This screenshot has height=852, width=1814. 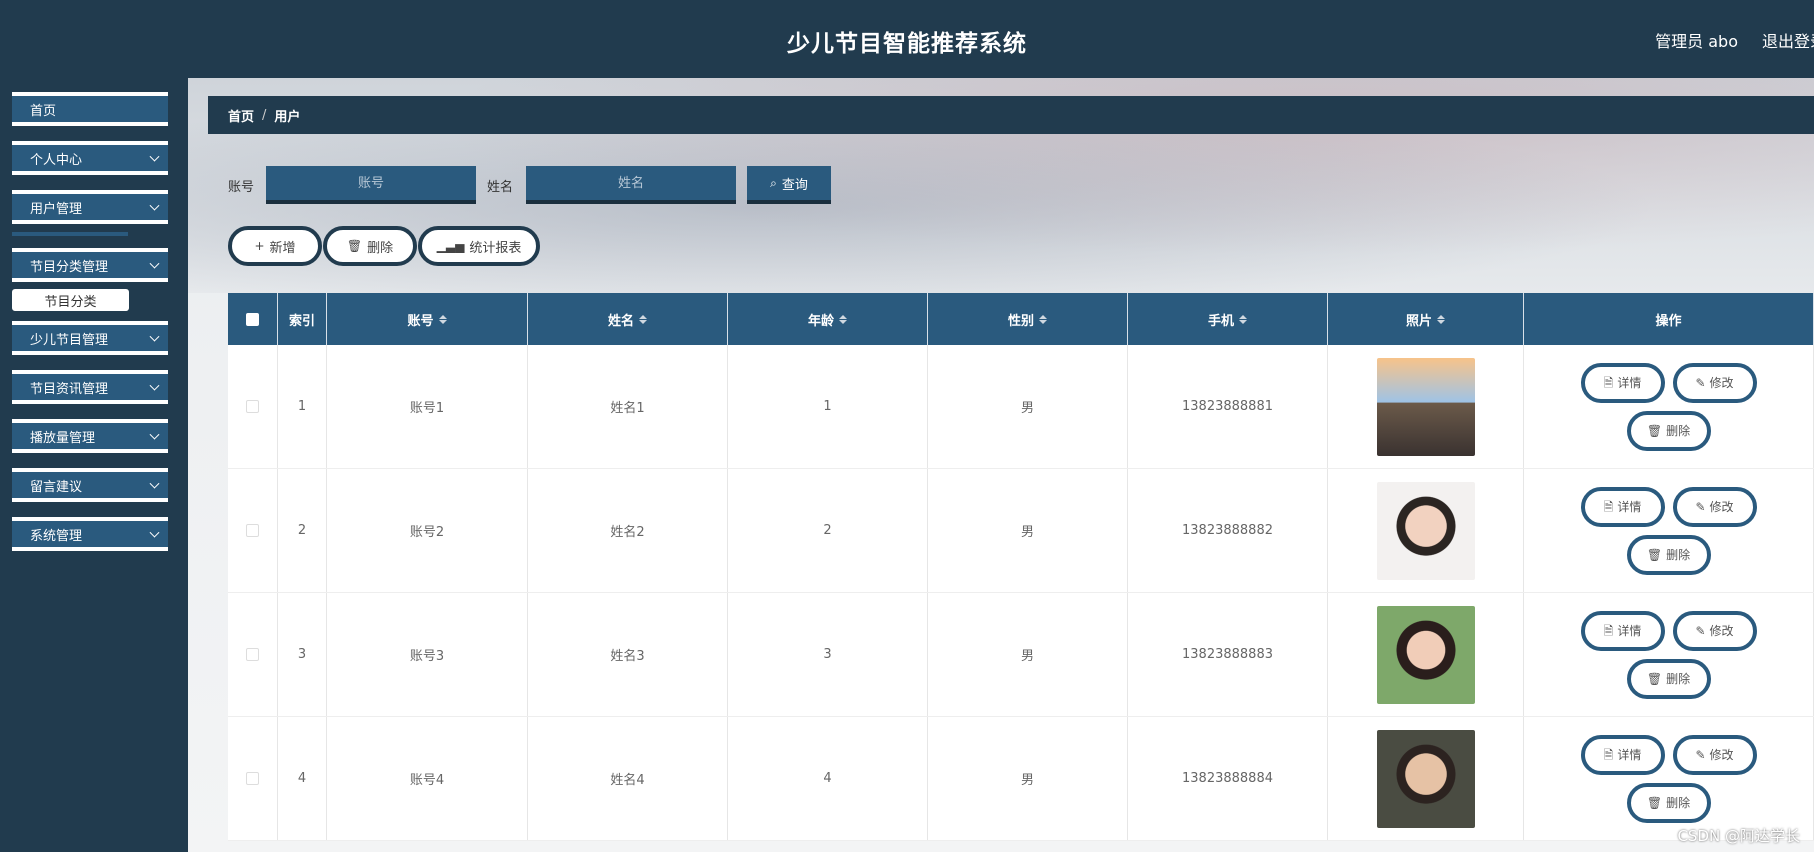 I want to click on breadcrumb-current: 用户, so click(x=287, y=117).